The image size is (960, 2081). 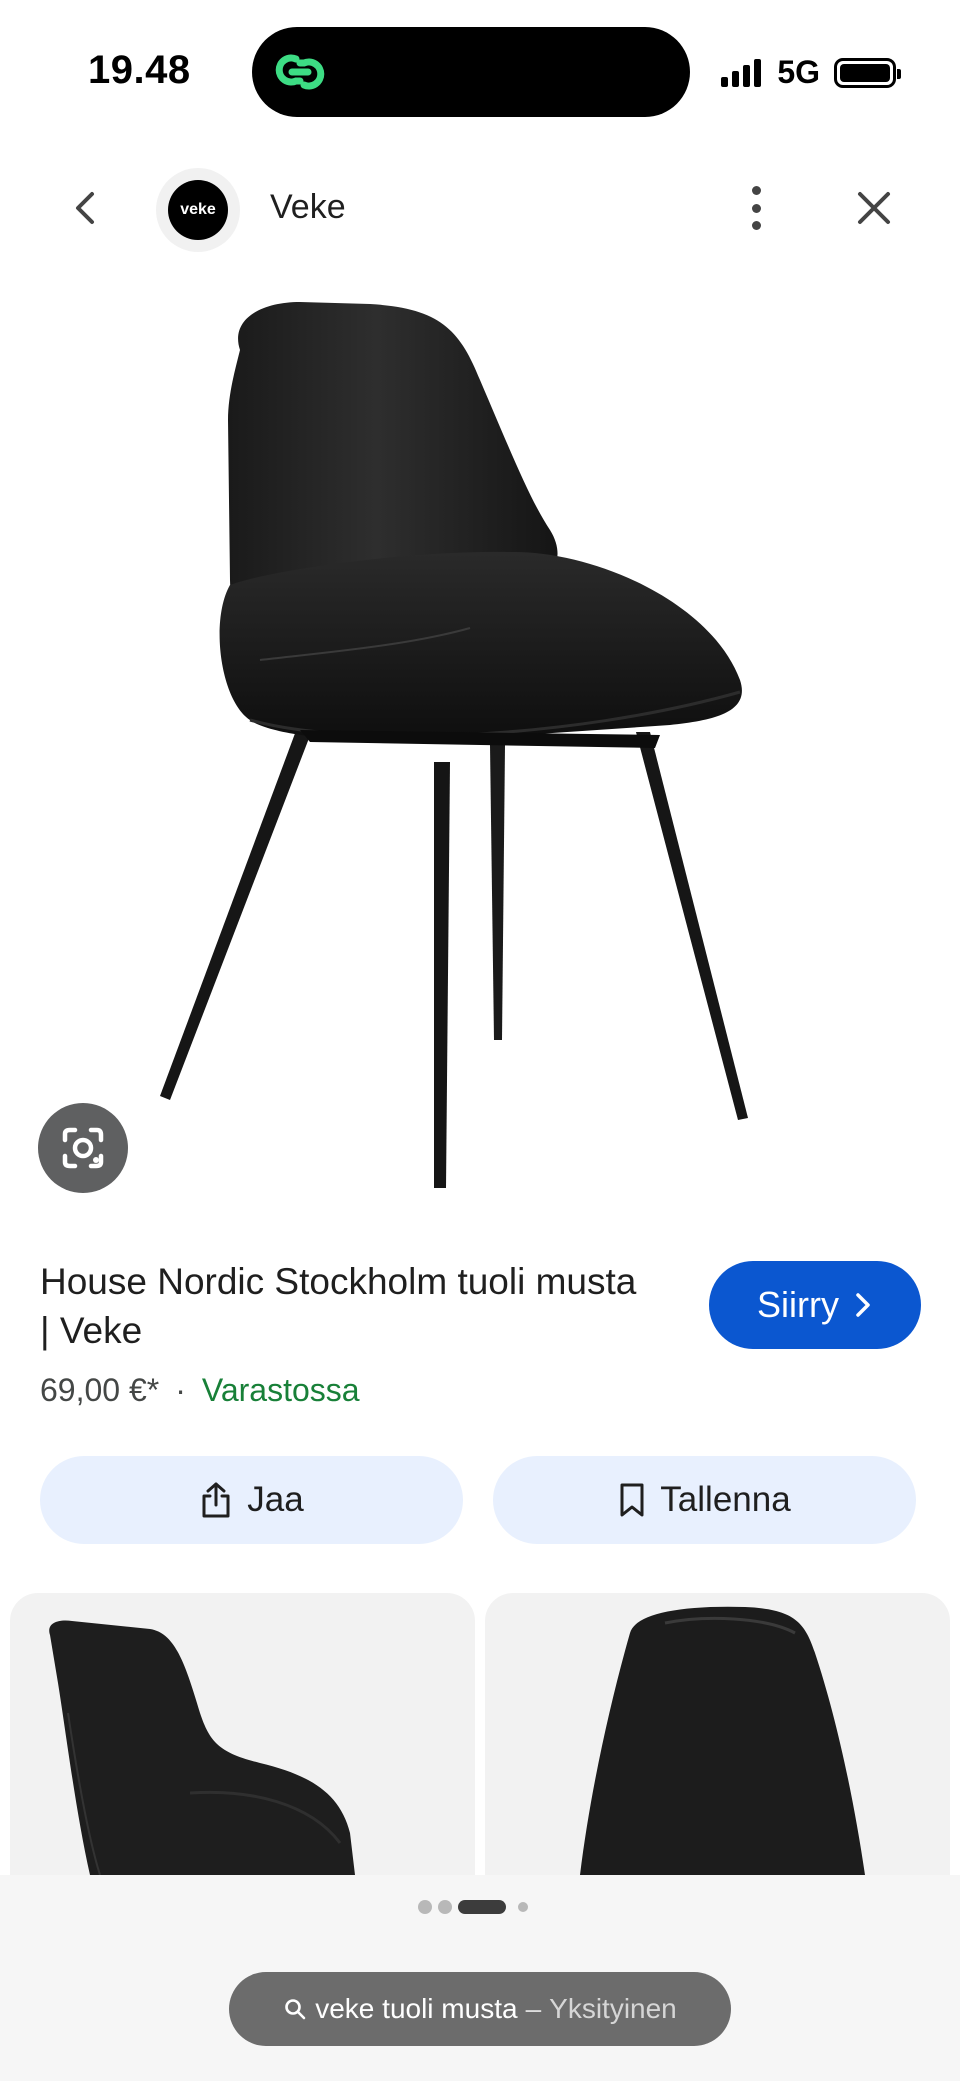 What do you see at coordinates (722, 1740) in the screenshot?
I see `chair-back-thumbnail` at bounding box center [722, 1740].